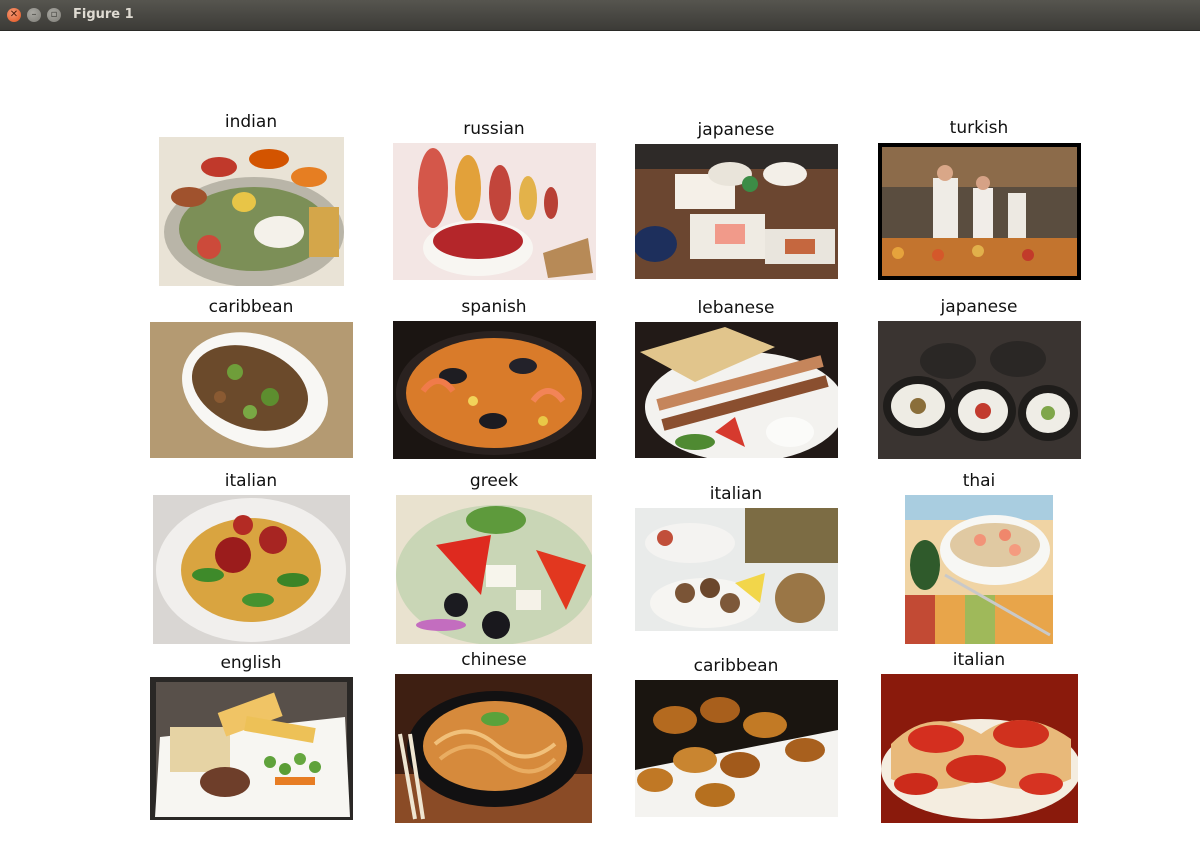  What do you see at coordinates (979, 569) in the screenshot?
I see `food-image-thai` at bounding box center [979, 569].